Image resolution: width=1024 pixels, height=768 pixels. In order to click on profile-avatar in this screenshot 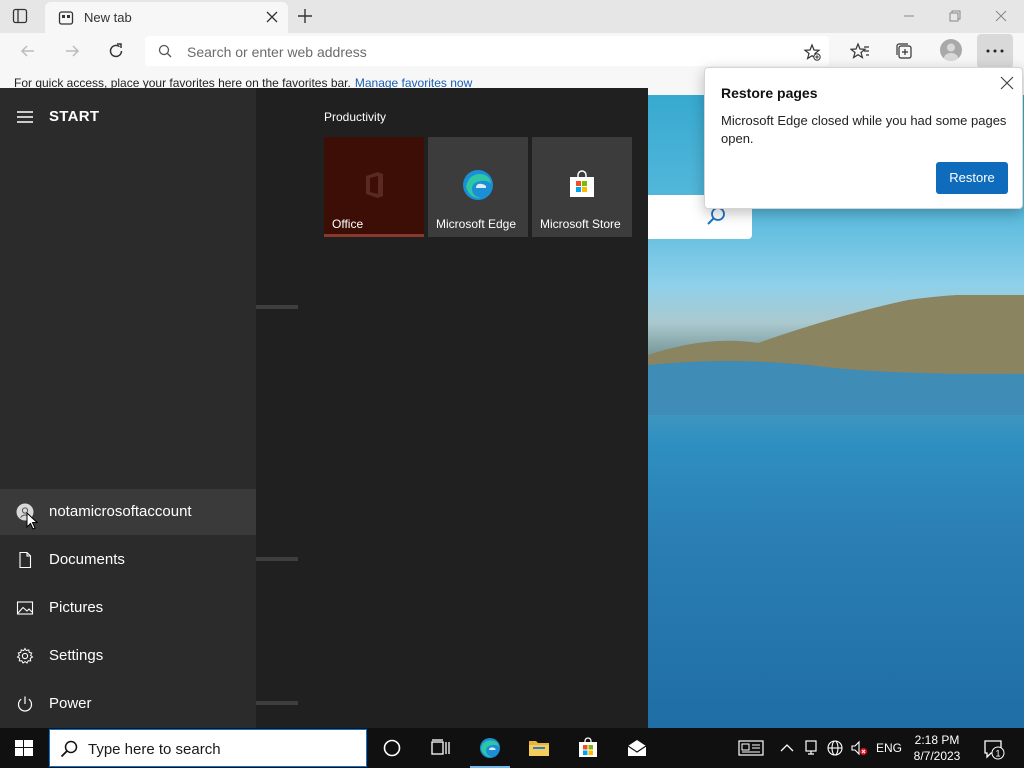, I will do `click(951, 50)`.